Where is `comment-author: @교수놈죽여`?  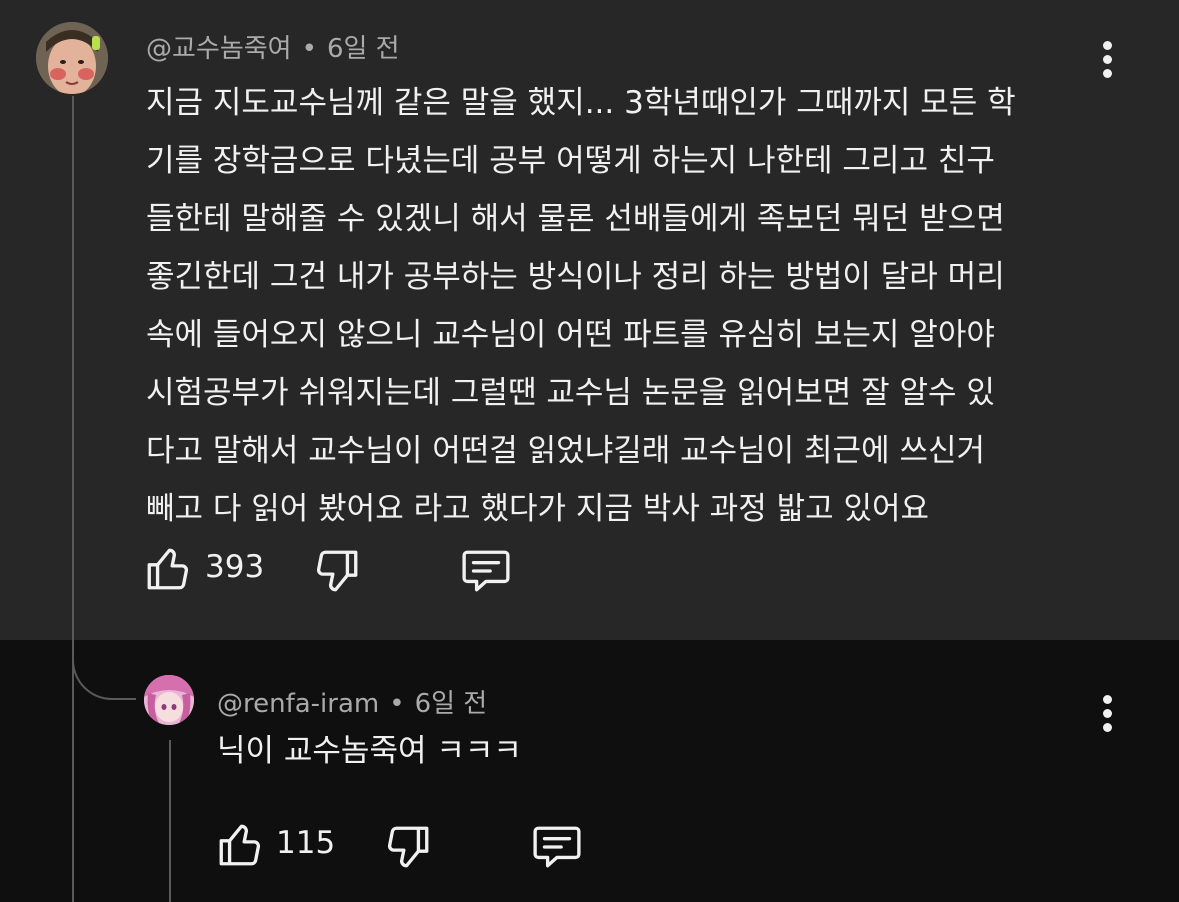
comment-author: @교수놈죽여 is located at coordinates (219, 49).